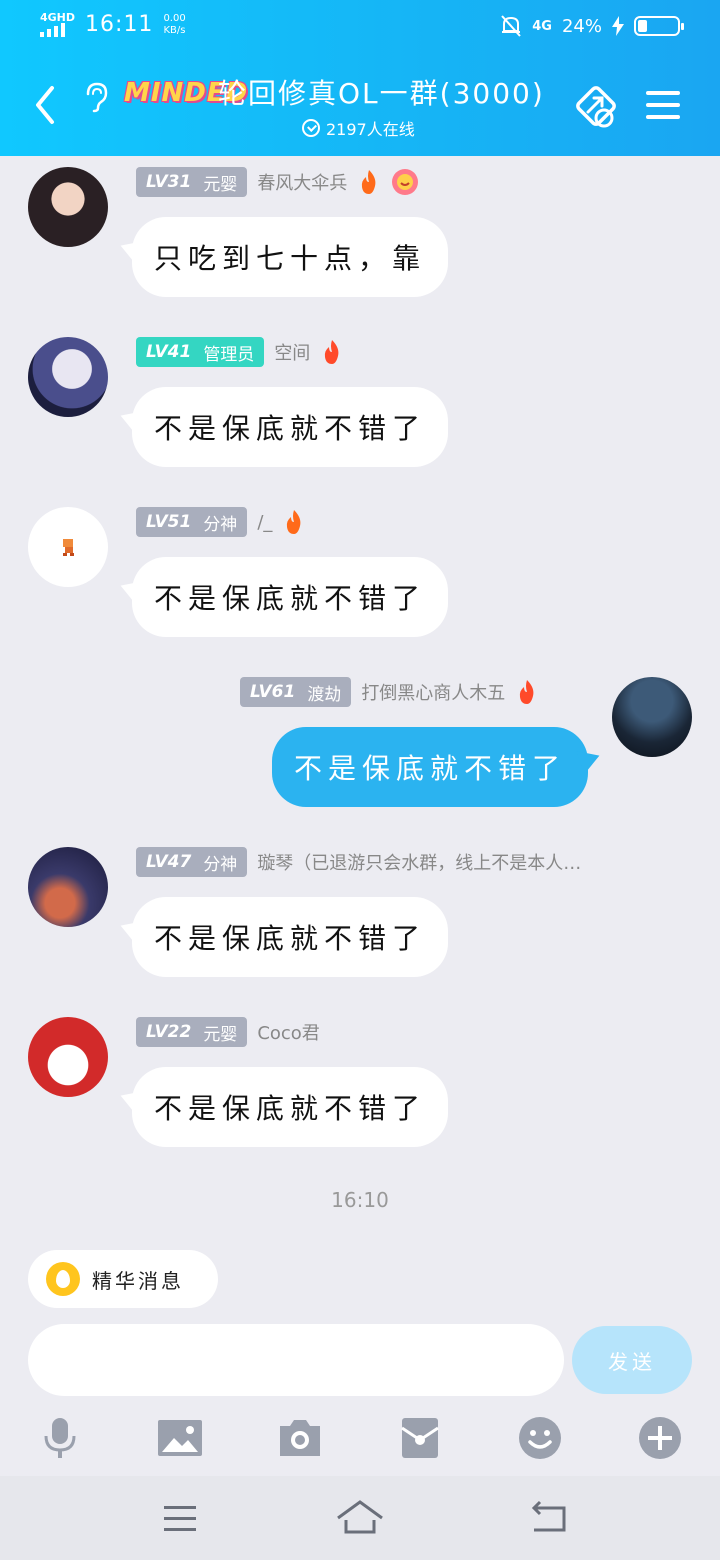 The width and height of the screenshot is (720, 1560). Describe the element at coordinates (324, 694) in the screenshot. I see `rank-text: 渡劫` at that location.